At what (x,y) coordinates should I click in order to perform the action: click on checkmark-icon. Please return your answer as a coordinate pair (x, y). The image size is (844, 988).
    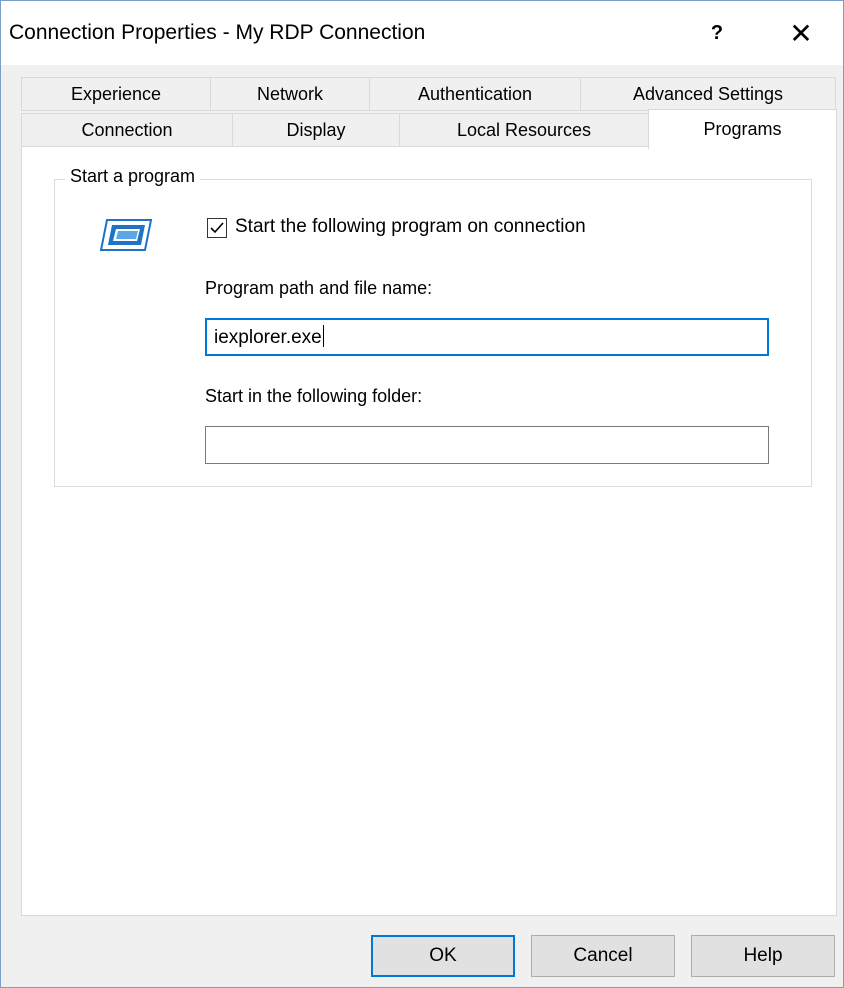
    Looking at the image, I should click on (217, 228).